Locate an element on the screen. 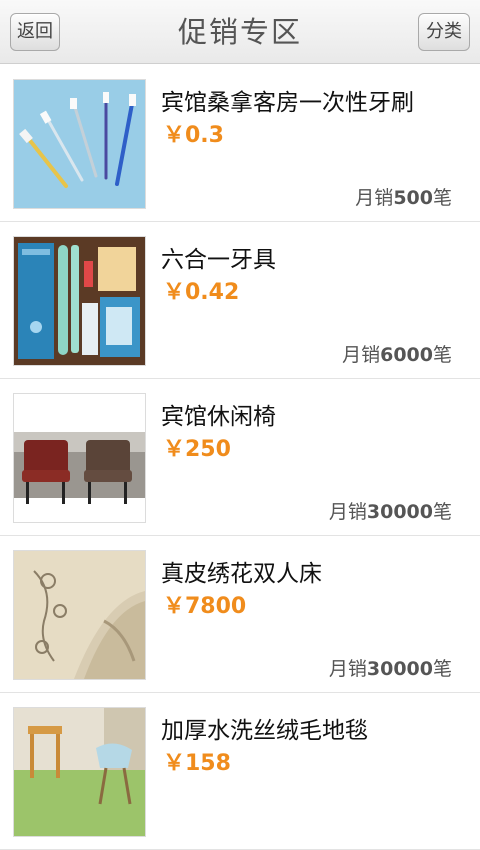 The width and height of the screenshot is (480, 850). product-image-dental-kit is located at coordinates (79, 301).